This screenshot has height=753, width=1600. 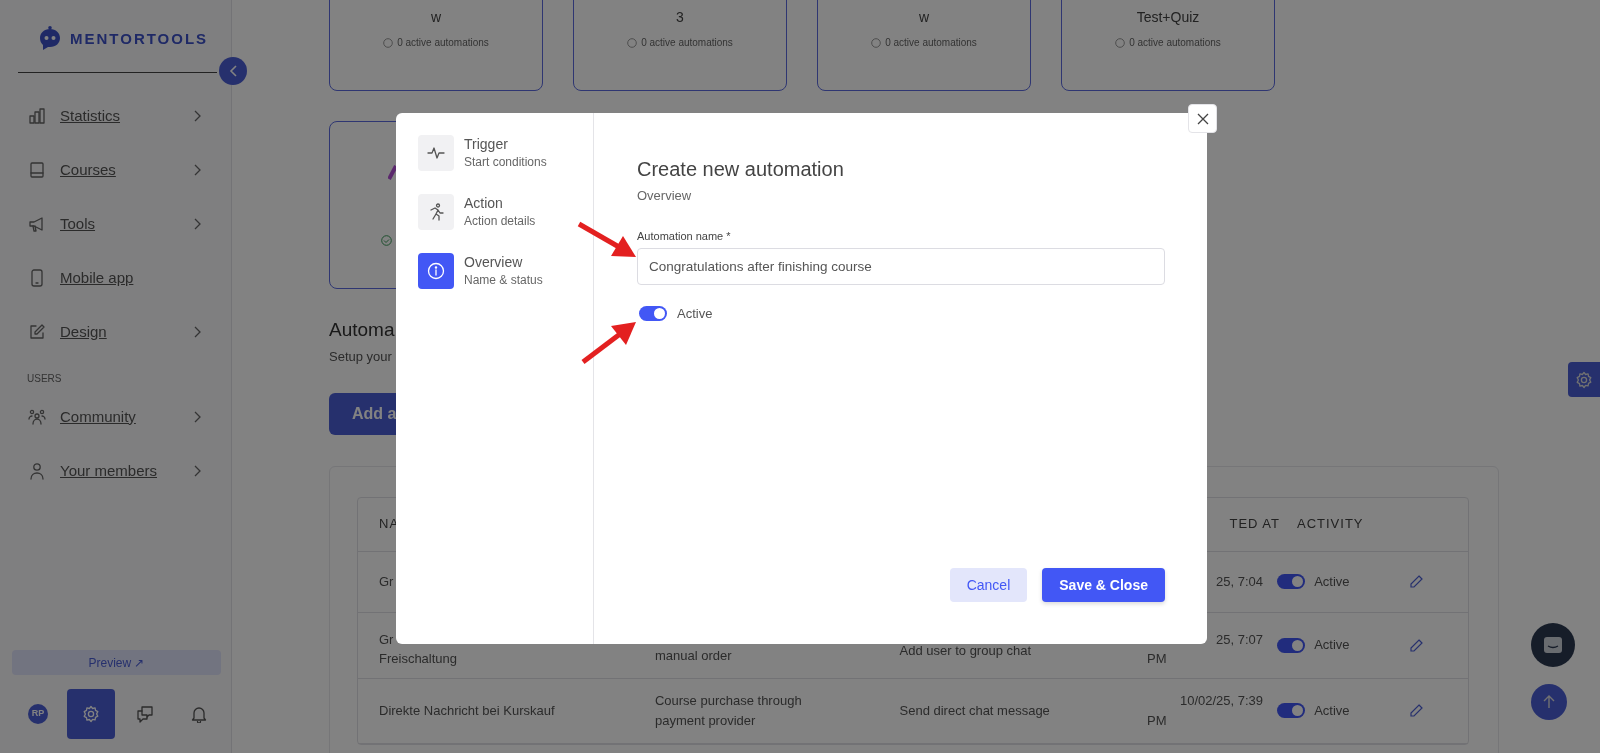 What do you see at coordinates (695, 314) in the screenshot?
I see `toggle-label: Active` at bounding box center [695, 314].